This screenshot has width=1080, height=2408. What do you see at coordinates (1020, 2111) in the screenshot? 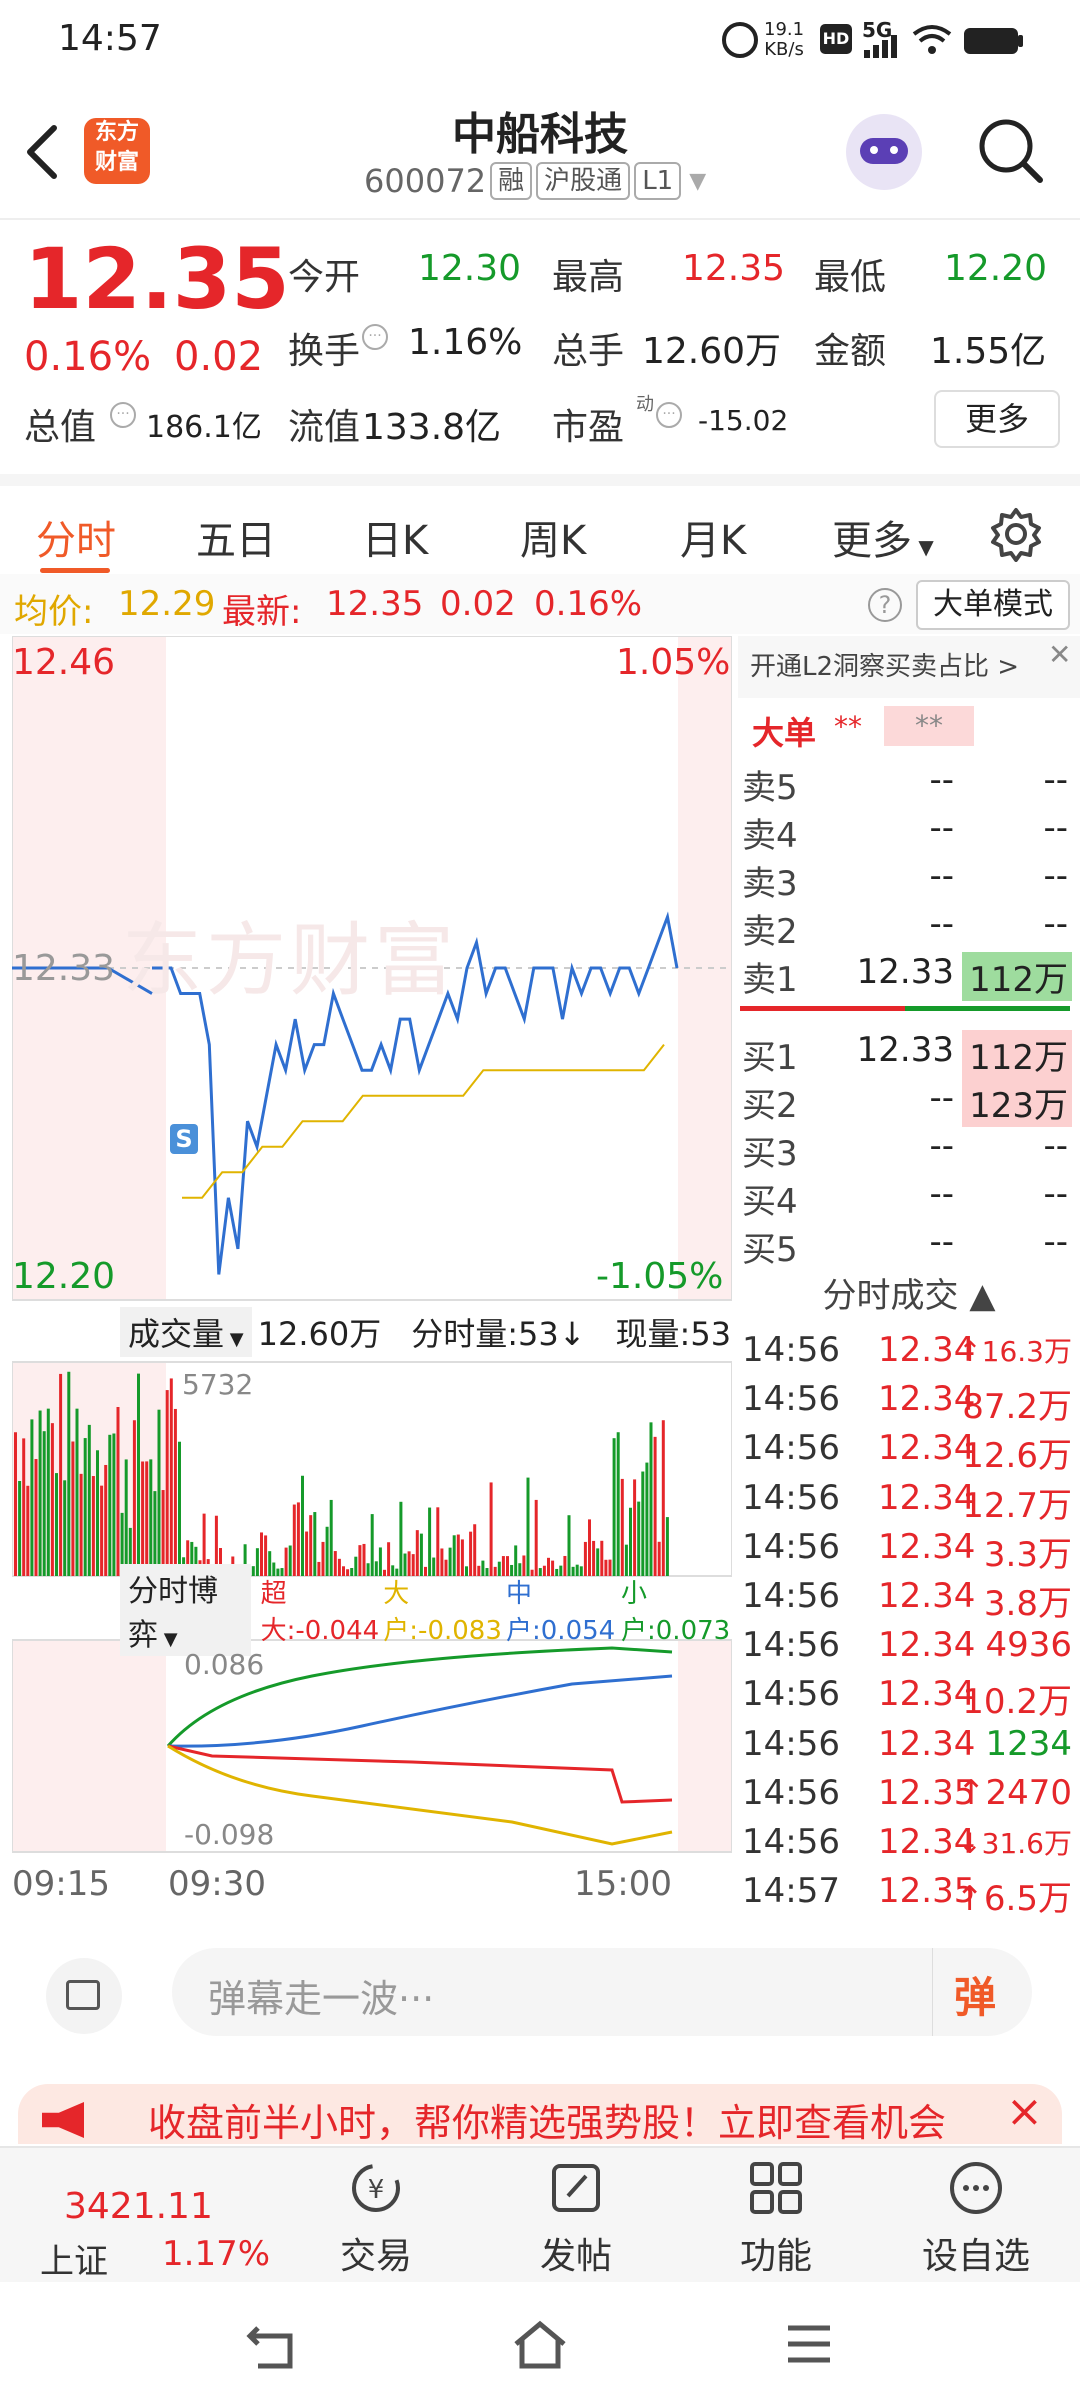
I see `close-icon: ×` at bounding box center [1020, 2111].